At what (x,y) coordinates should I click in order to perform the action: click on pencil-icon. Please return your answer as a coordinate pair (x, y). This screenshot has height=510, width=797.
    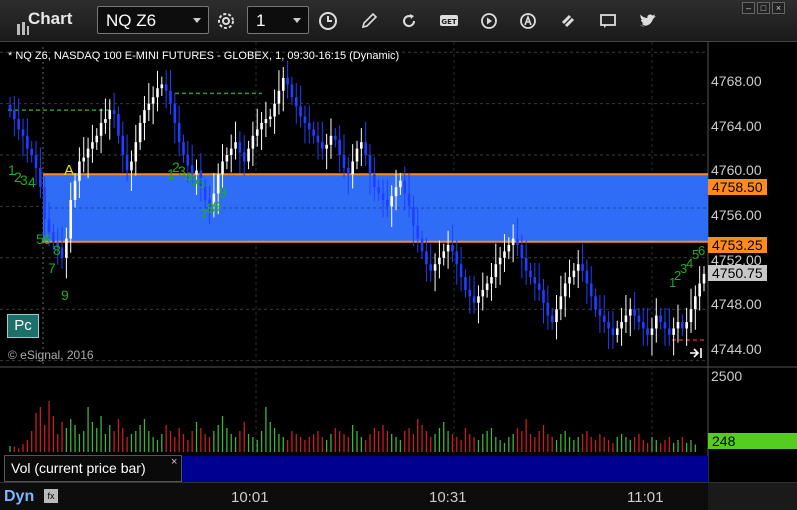
    Looking at the image, I should click on (369, 20).